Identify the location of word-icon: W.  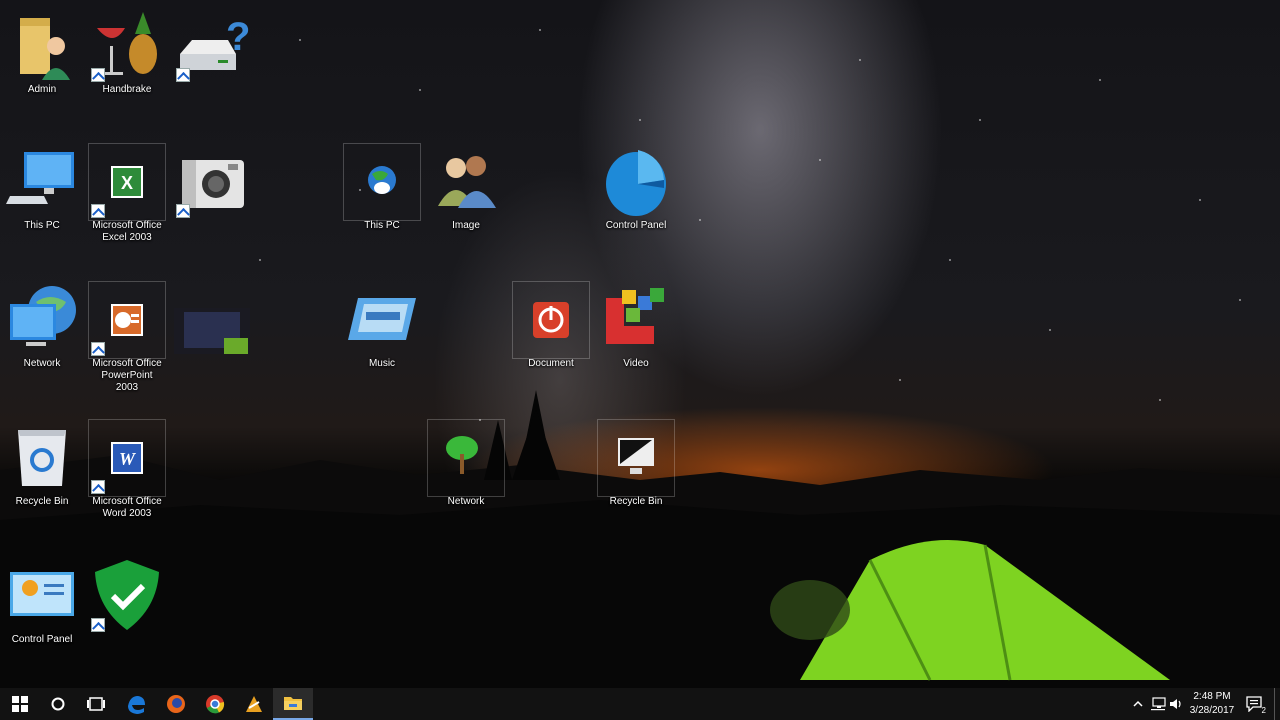
(127, 458).